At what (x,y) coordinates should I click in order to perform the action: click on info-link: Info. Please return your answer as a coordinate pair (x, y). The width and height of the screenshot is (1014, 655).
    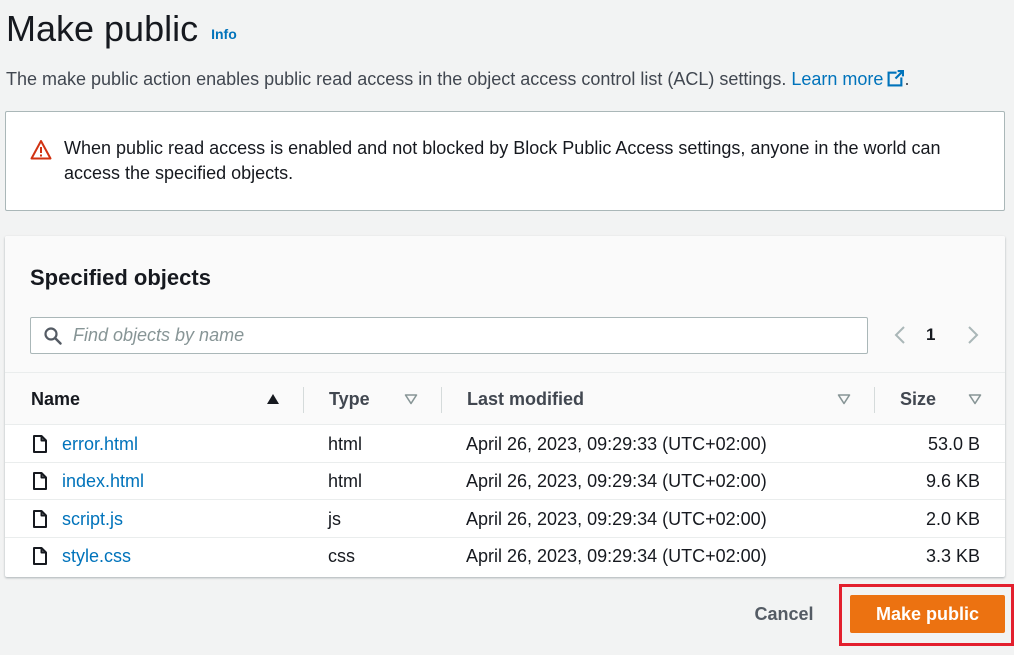
    Looking at the image, I should click on (224, 34).